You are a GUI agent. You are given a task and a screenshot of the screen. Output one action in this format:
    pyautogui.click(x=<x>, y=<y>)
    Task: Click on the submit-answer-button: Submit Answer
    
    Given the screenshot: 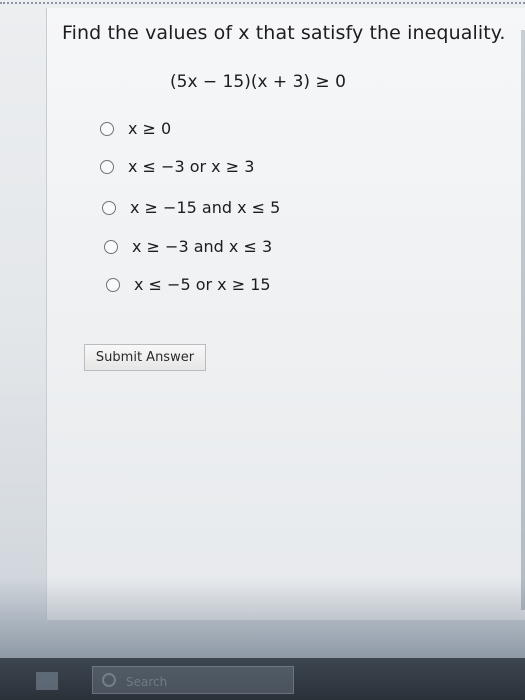 What is the action you would take?
    pyautogui.click(x=145, y=357)
    